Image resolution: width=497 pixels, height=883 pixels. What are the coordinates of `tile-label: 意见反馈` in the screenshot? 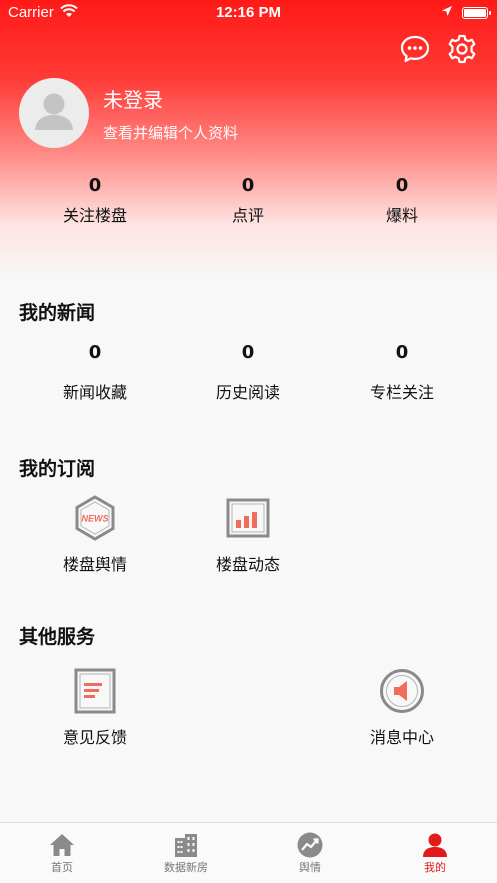 It's located at (94, 737).